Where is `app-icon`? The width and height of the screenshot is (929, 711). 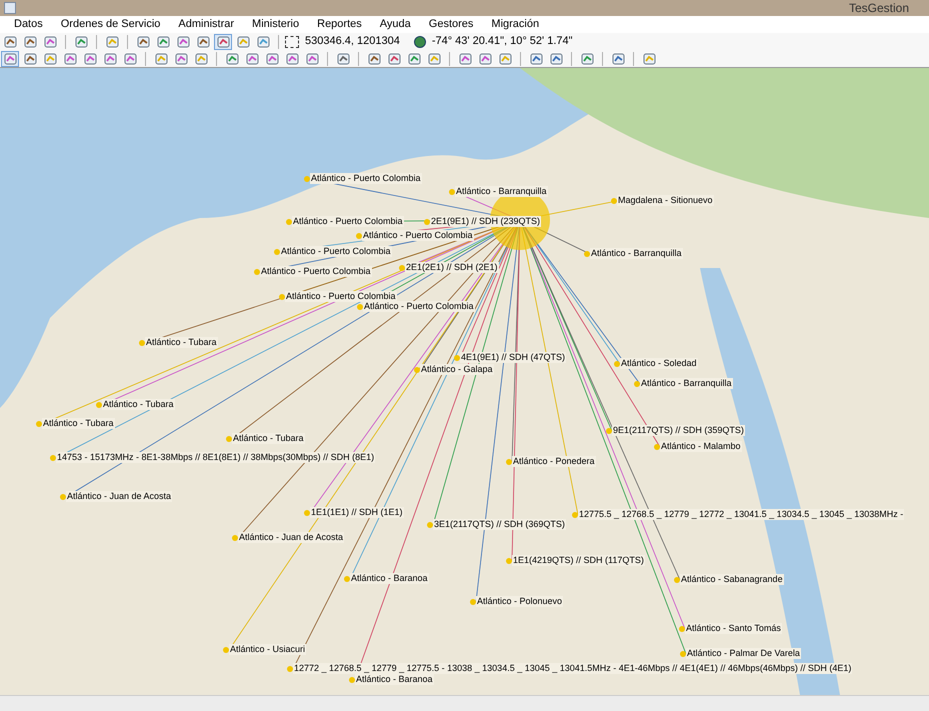
app-icon is located at coordinates (10, 8).